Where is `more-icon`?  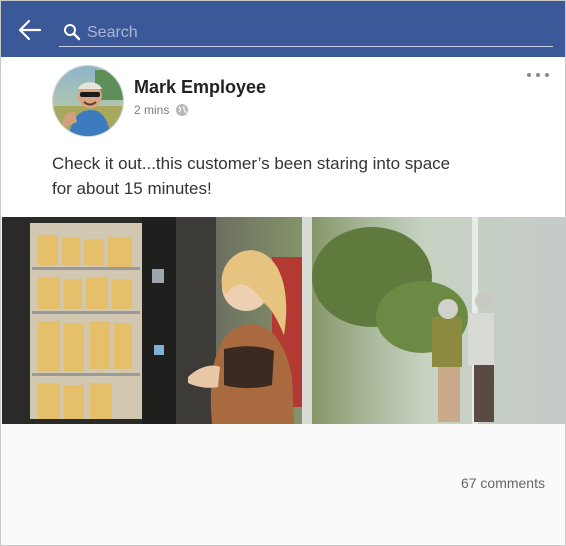
more-icon is located at coordinates (529, 75).